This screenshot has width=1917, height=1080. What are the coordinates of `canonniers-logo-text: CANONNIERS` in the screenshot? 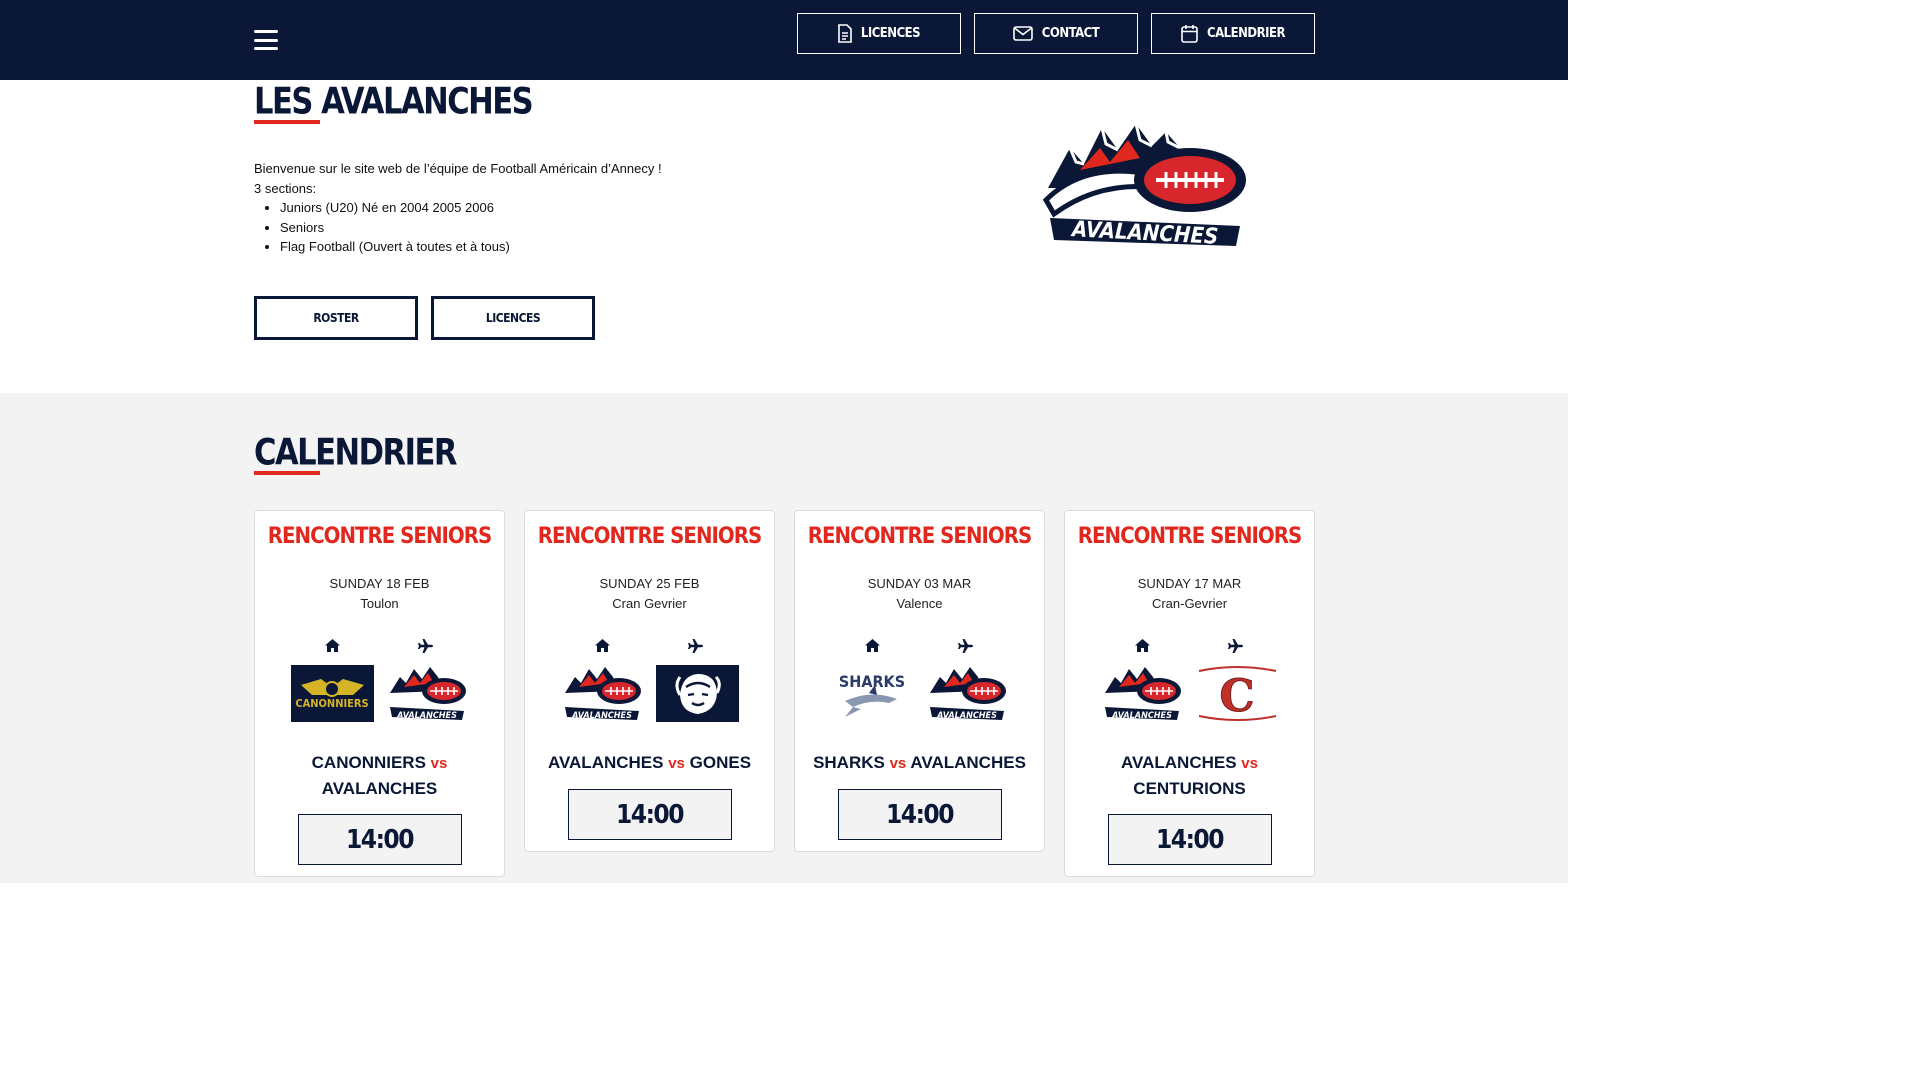 It's located at (331, 703).